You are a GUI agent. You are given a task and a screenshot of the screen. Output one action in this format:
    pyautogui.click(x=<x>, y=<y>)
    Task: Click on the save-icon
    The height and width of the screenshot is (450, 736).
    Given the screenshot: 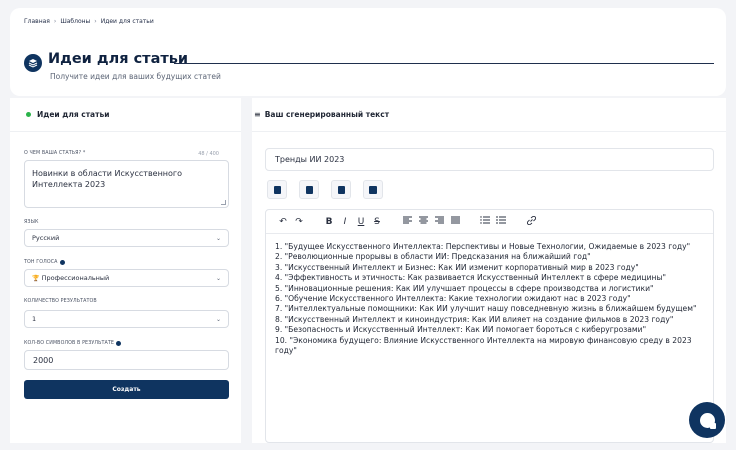 What is the action you would take?
    pyautogui.click(x=373, y=189)
    